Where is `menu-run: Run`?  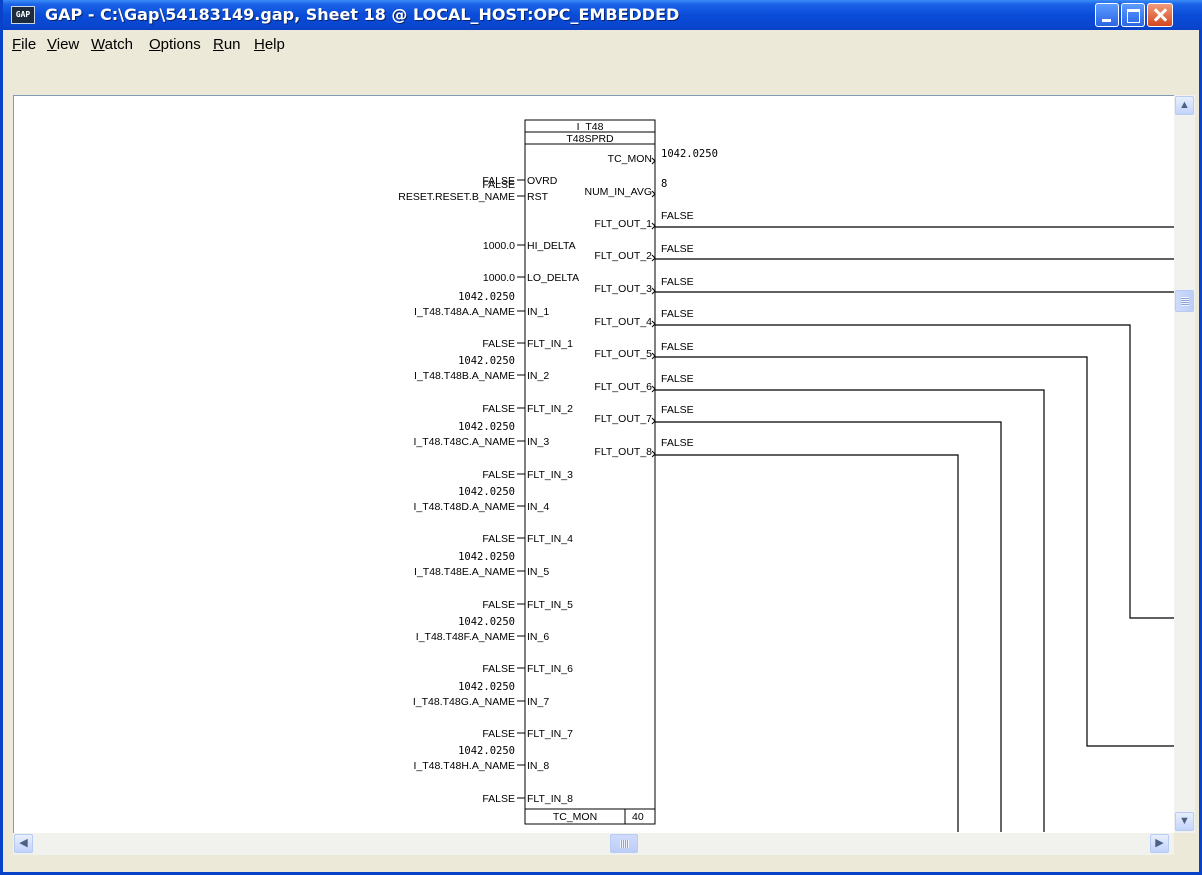
menu-run: Run is located at coordinates (227, 44).